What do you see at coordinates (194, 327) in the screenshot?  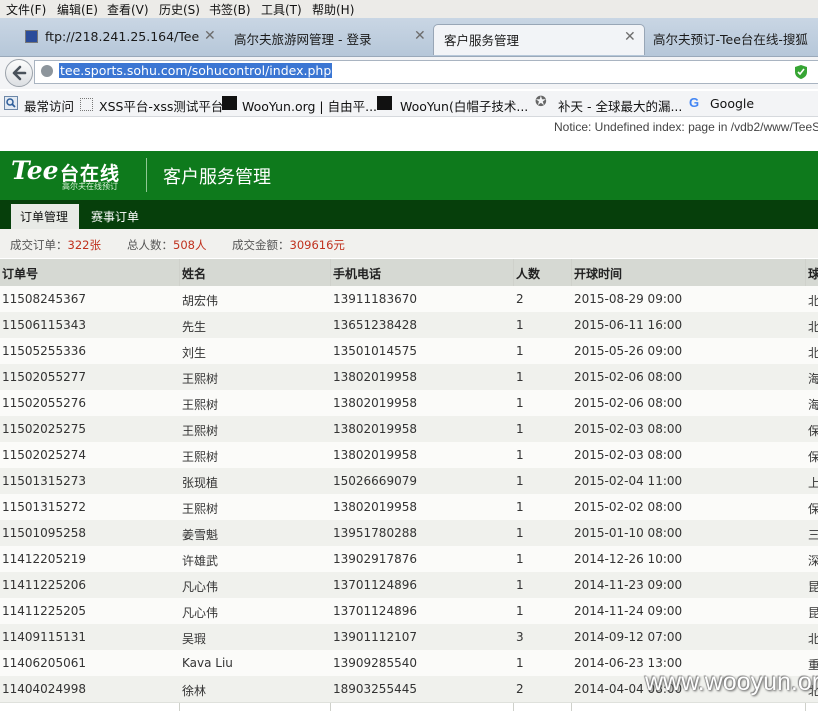 I see `cell-name: 先生` at bounding box center [194, 327].